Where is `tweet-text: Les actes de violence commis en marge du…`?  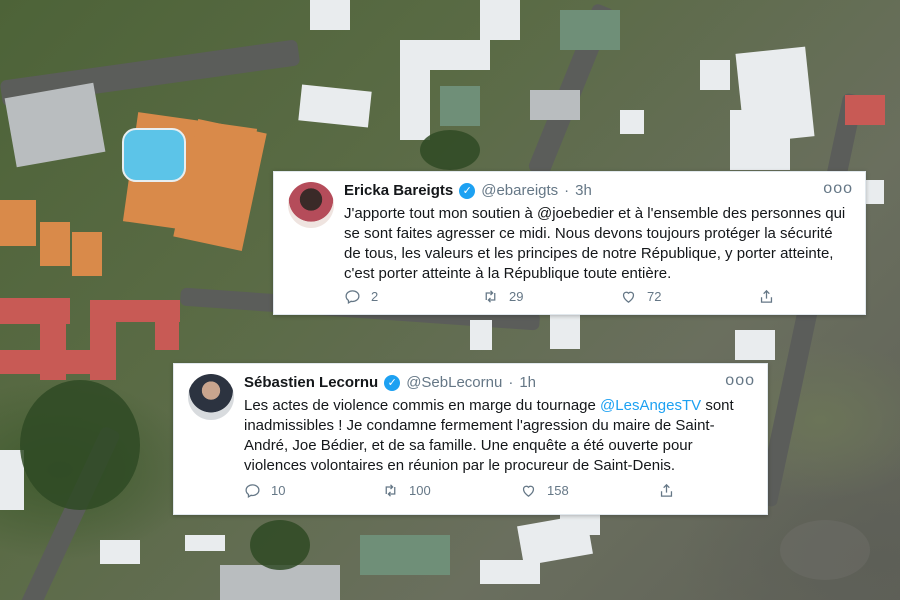
tweet-text: Les actes de violence commis en marge du… is located at coordinates (497, 436).